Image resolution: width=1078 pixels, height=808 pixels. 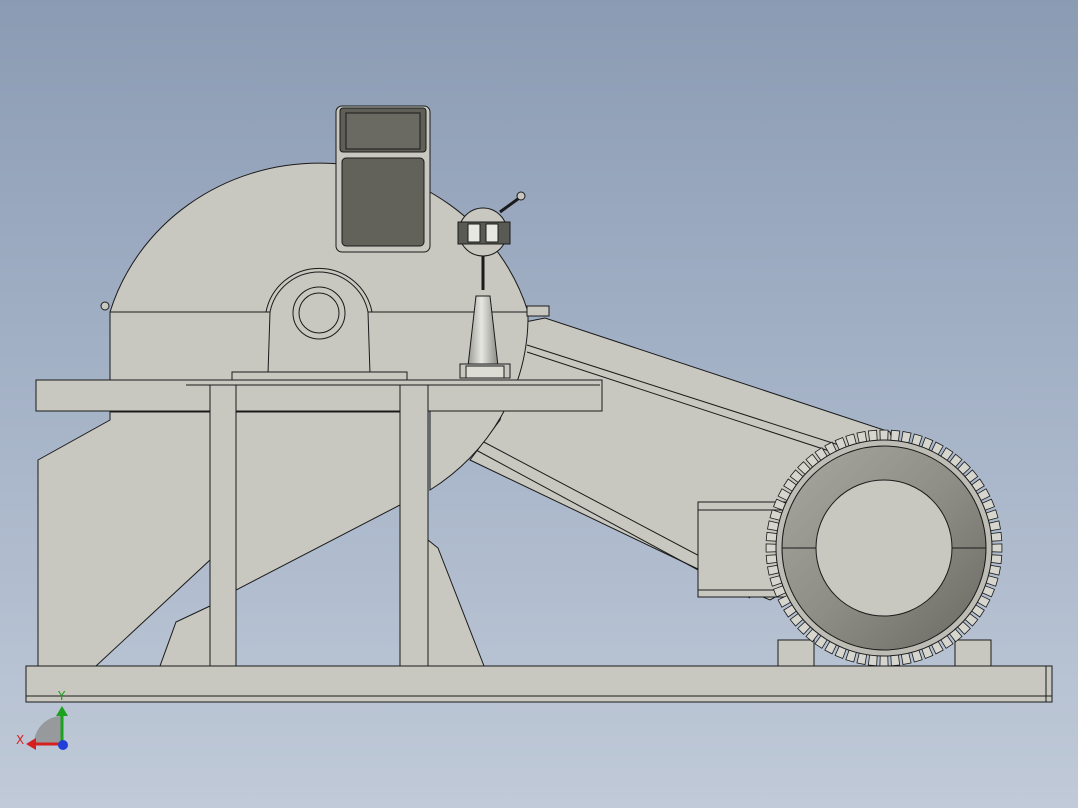 I want to click on triad-y-arrow, so click(x=62, y=711).